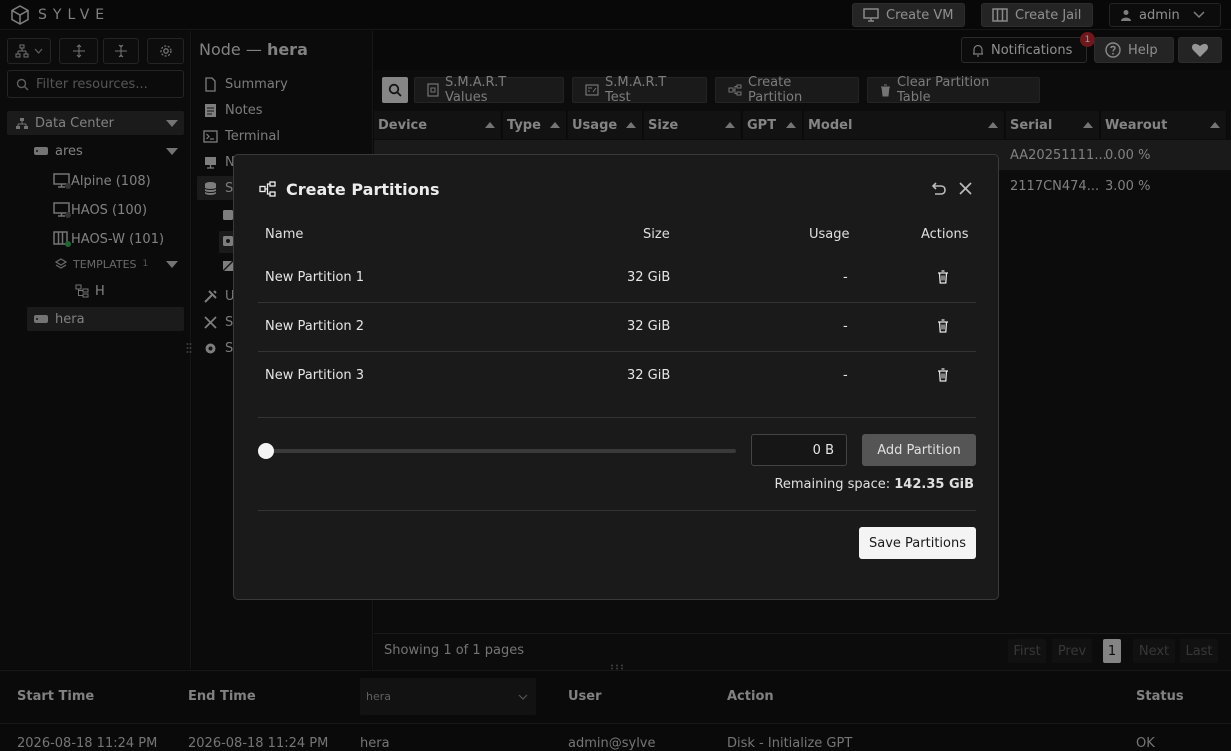 The width and height of the screenshot is (1231, 751). Describe the element at coordinates (919, 450) in the screenshot. I see `add-partition-button: Add Partition` at that location.